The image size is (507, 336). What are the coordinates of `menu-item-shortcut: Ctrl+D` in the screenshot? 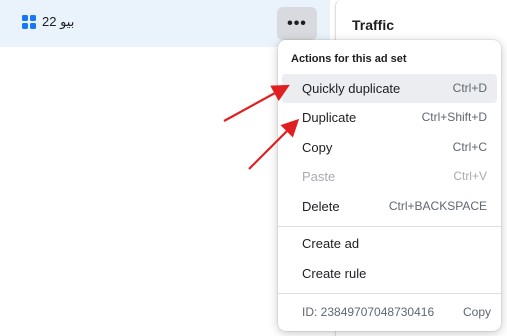 It's located at (469, 88).